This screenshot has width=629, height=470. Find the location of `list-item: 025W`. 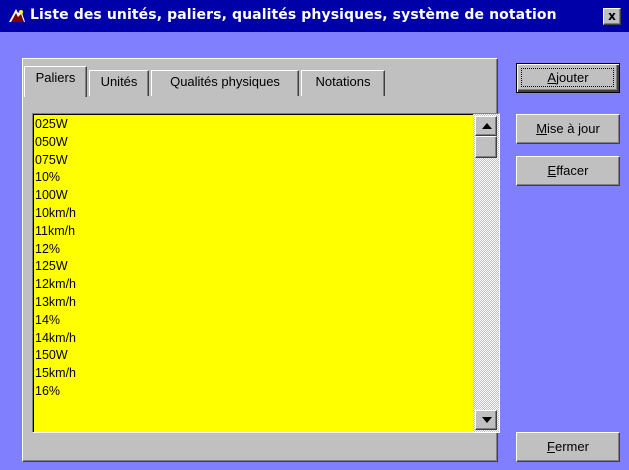

list-item: 025W is located at coordinates (254, 125).